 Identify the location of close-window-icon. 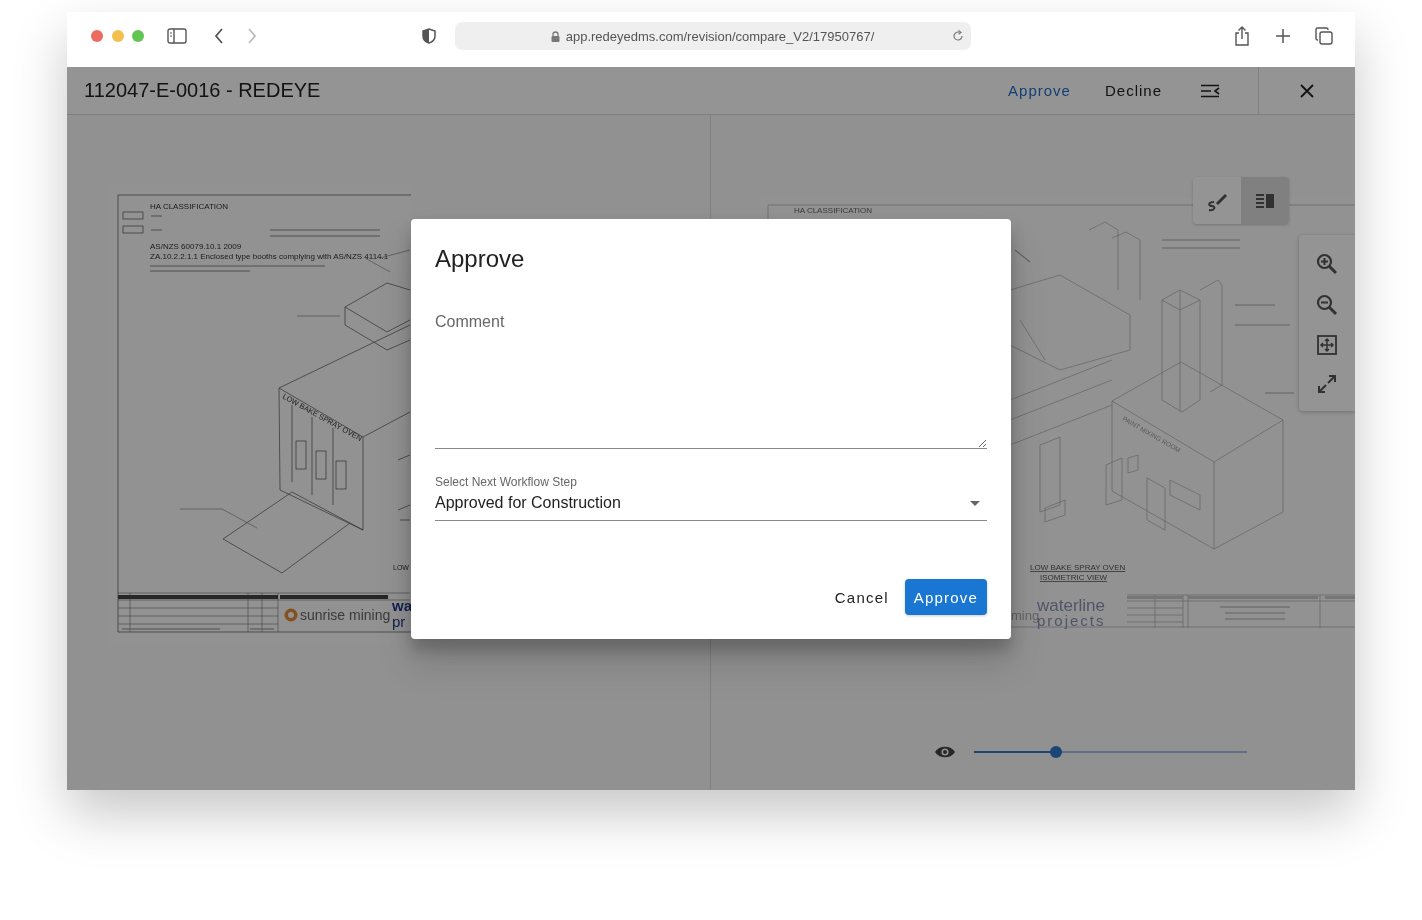
(97, 36).